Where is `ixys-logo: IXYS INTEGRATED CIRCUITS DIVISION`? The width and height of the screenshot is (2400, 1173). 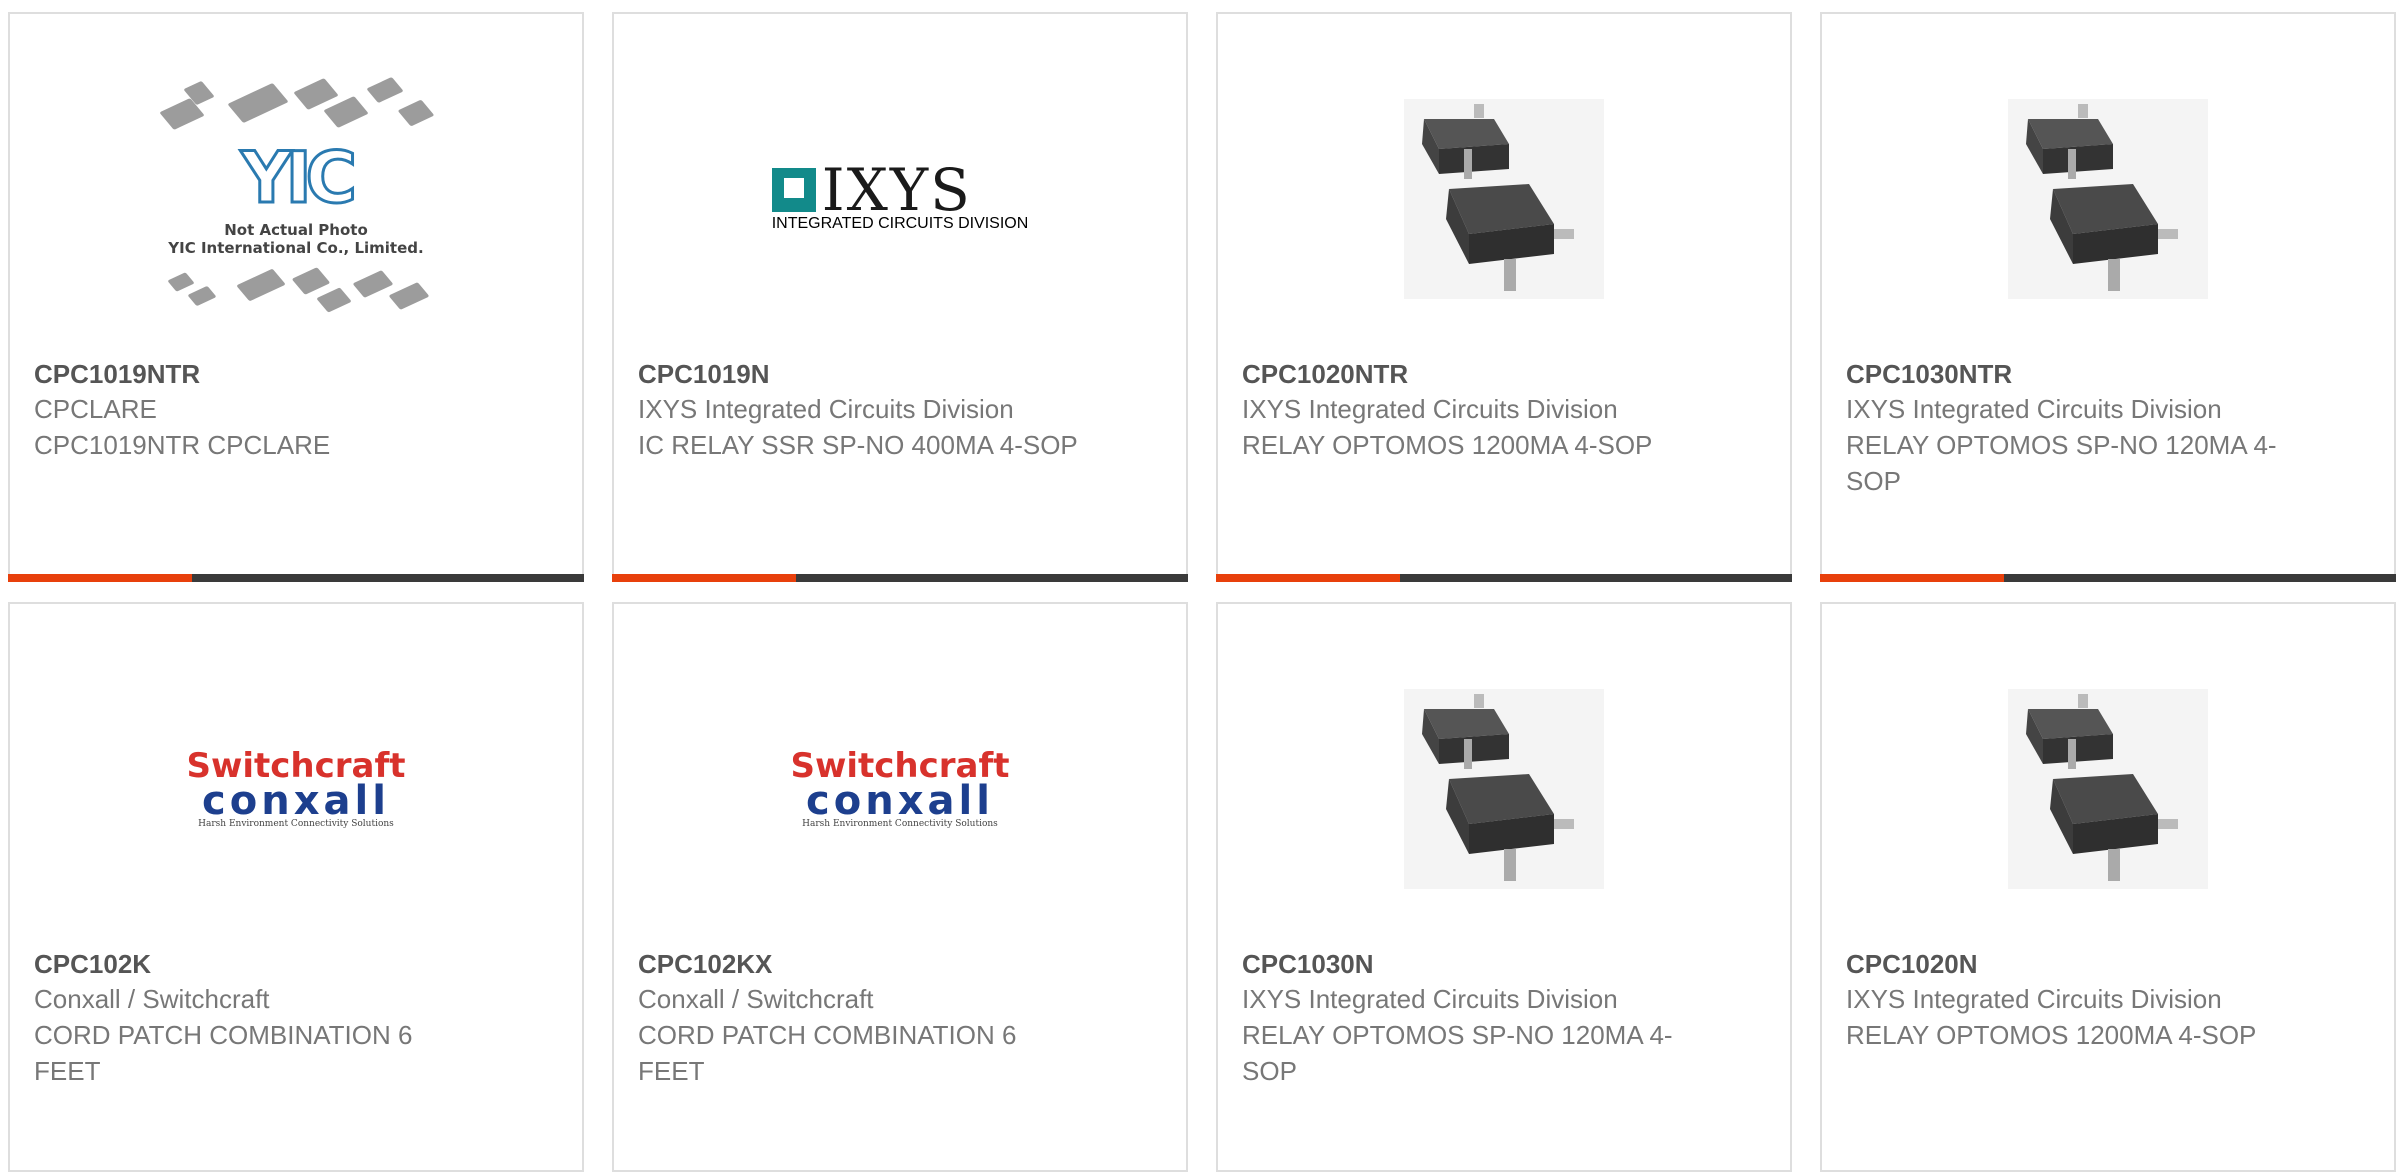
ixys-logo: IXYS INTEGRATED CIRCUITS DIVISION is located at coordinates (900, 194).